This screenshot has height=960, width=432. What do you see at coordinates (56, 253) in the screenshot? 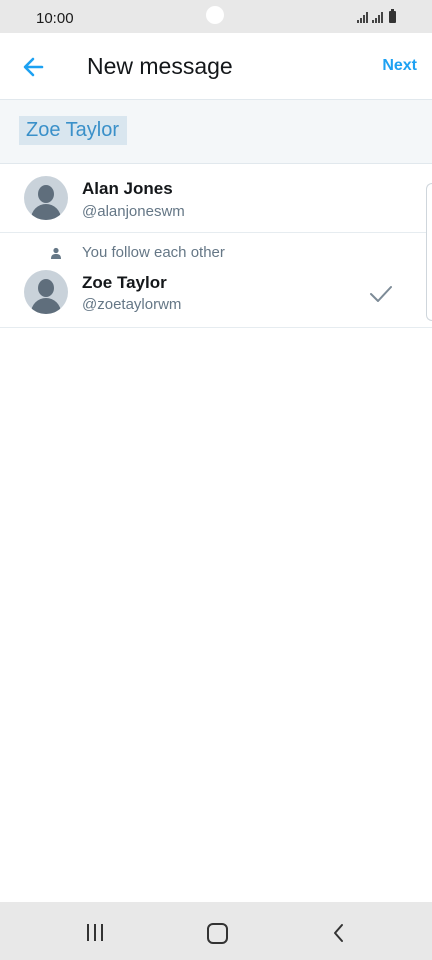
I see `person-icon` at bounding box center [56, 253].